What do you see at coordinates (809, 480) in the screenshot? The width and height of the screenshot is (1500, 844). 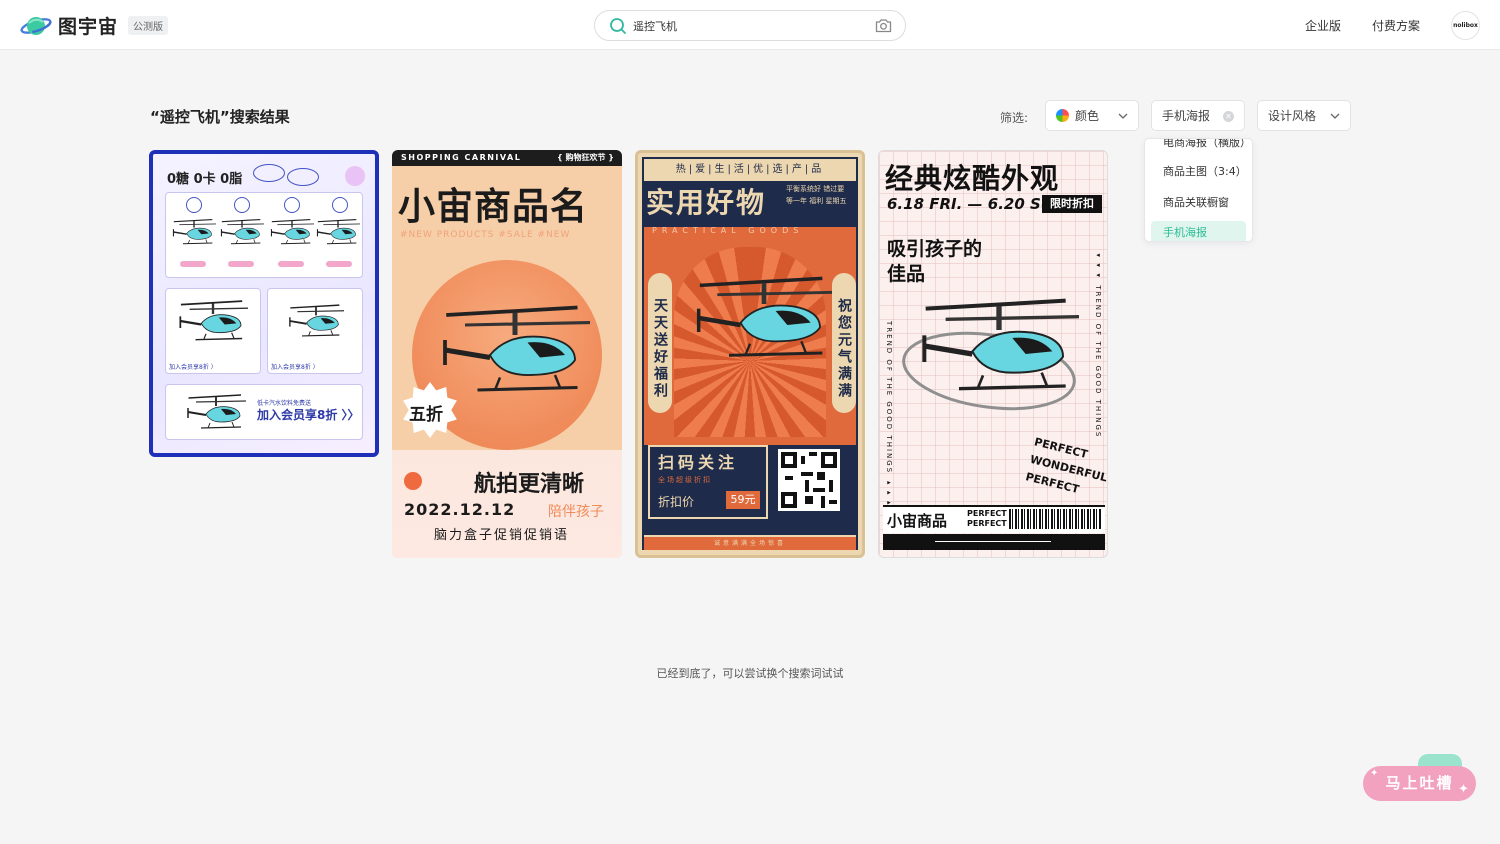 I see `qr-code-icon` at bounding box center [809, 480].